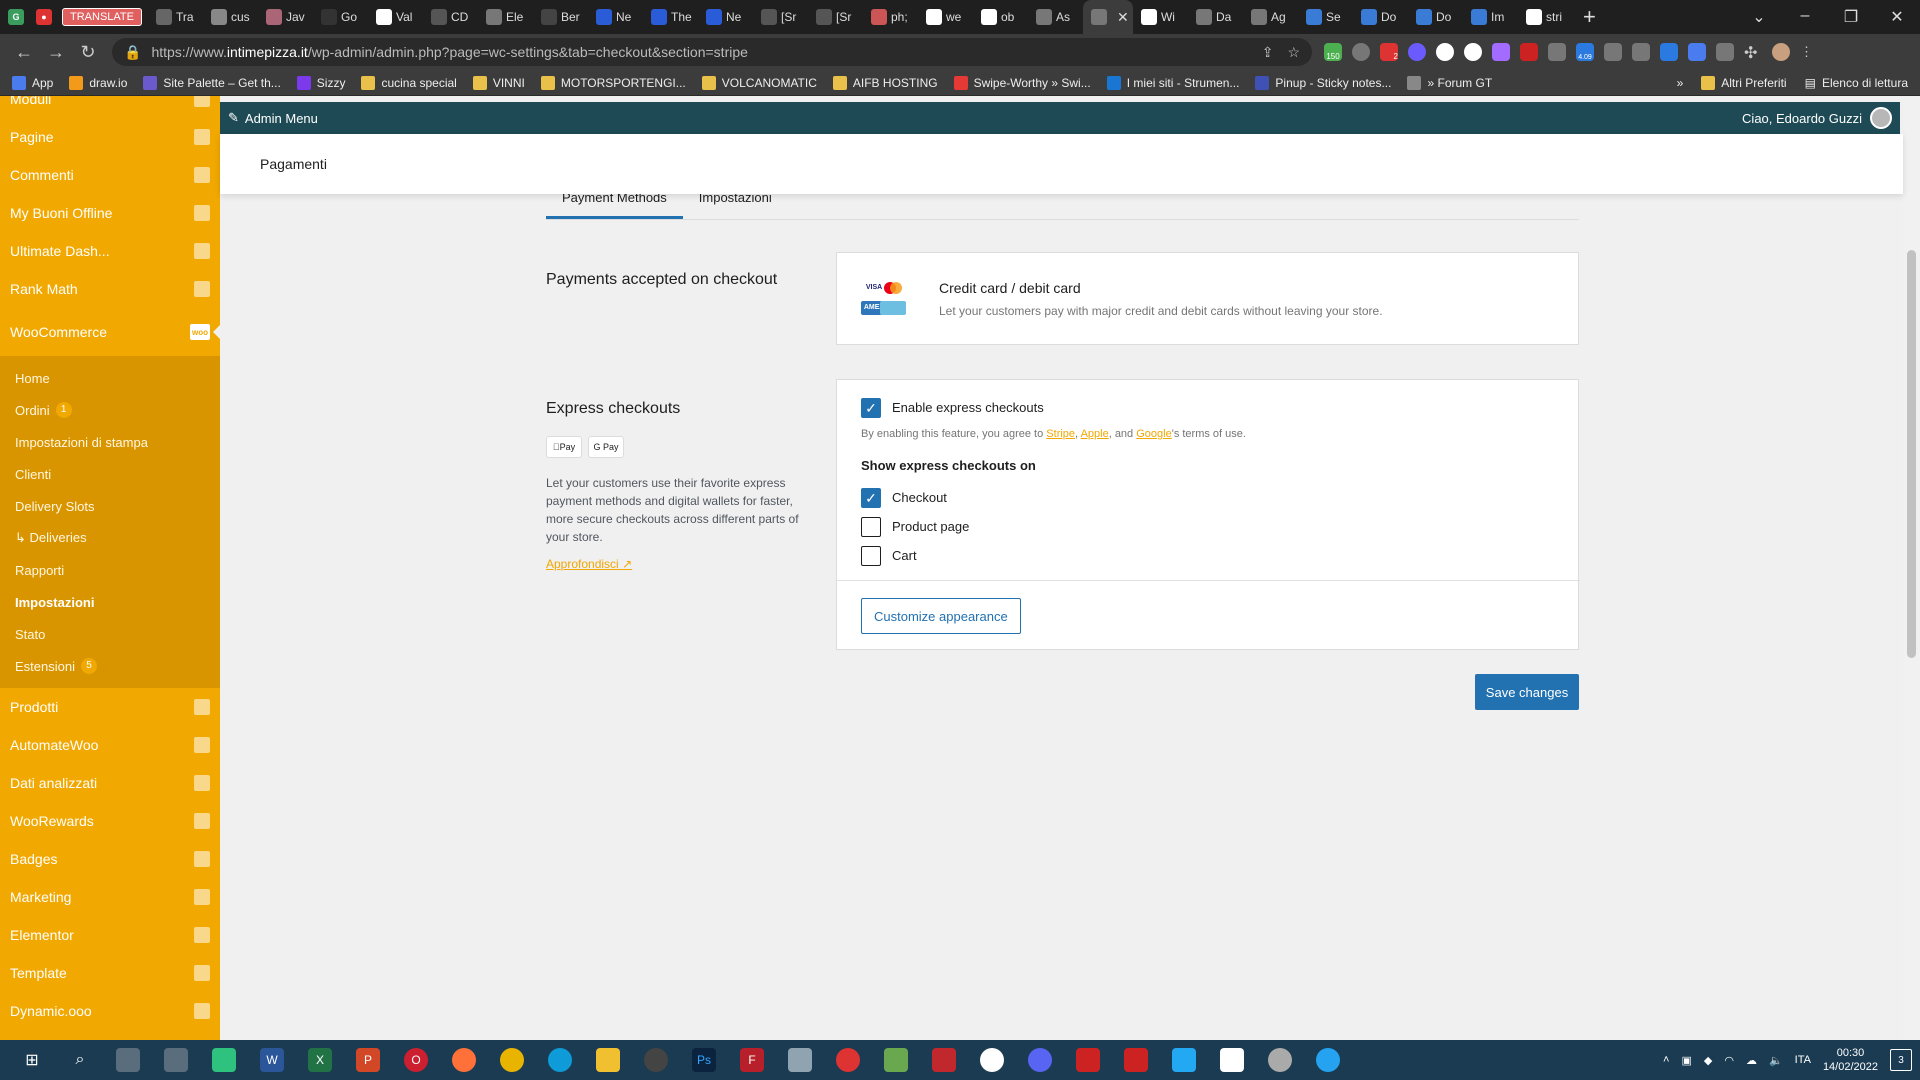  Describe the element at coordinates (110, 213) in the screenshot. I see `sidebar-item: My Buoni Offline` at that location.